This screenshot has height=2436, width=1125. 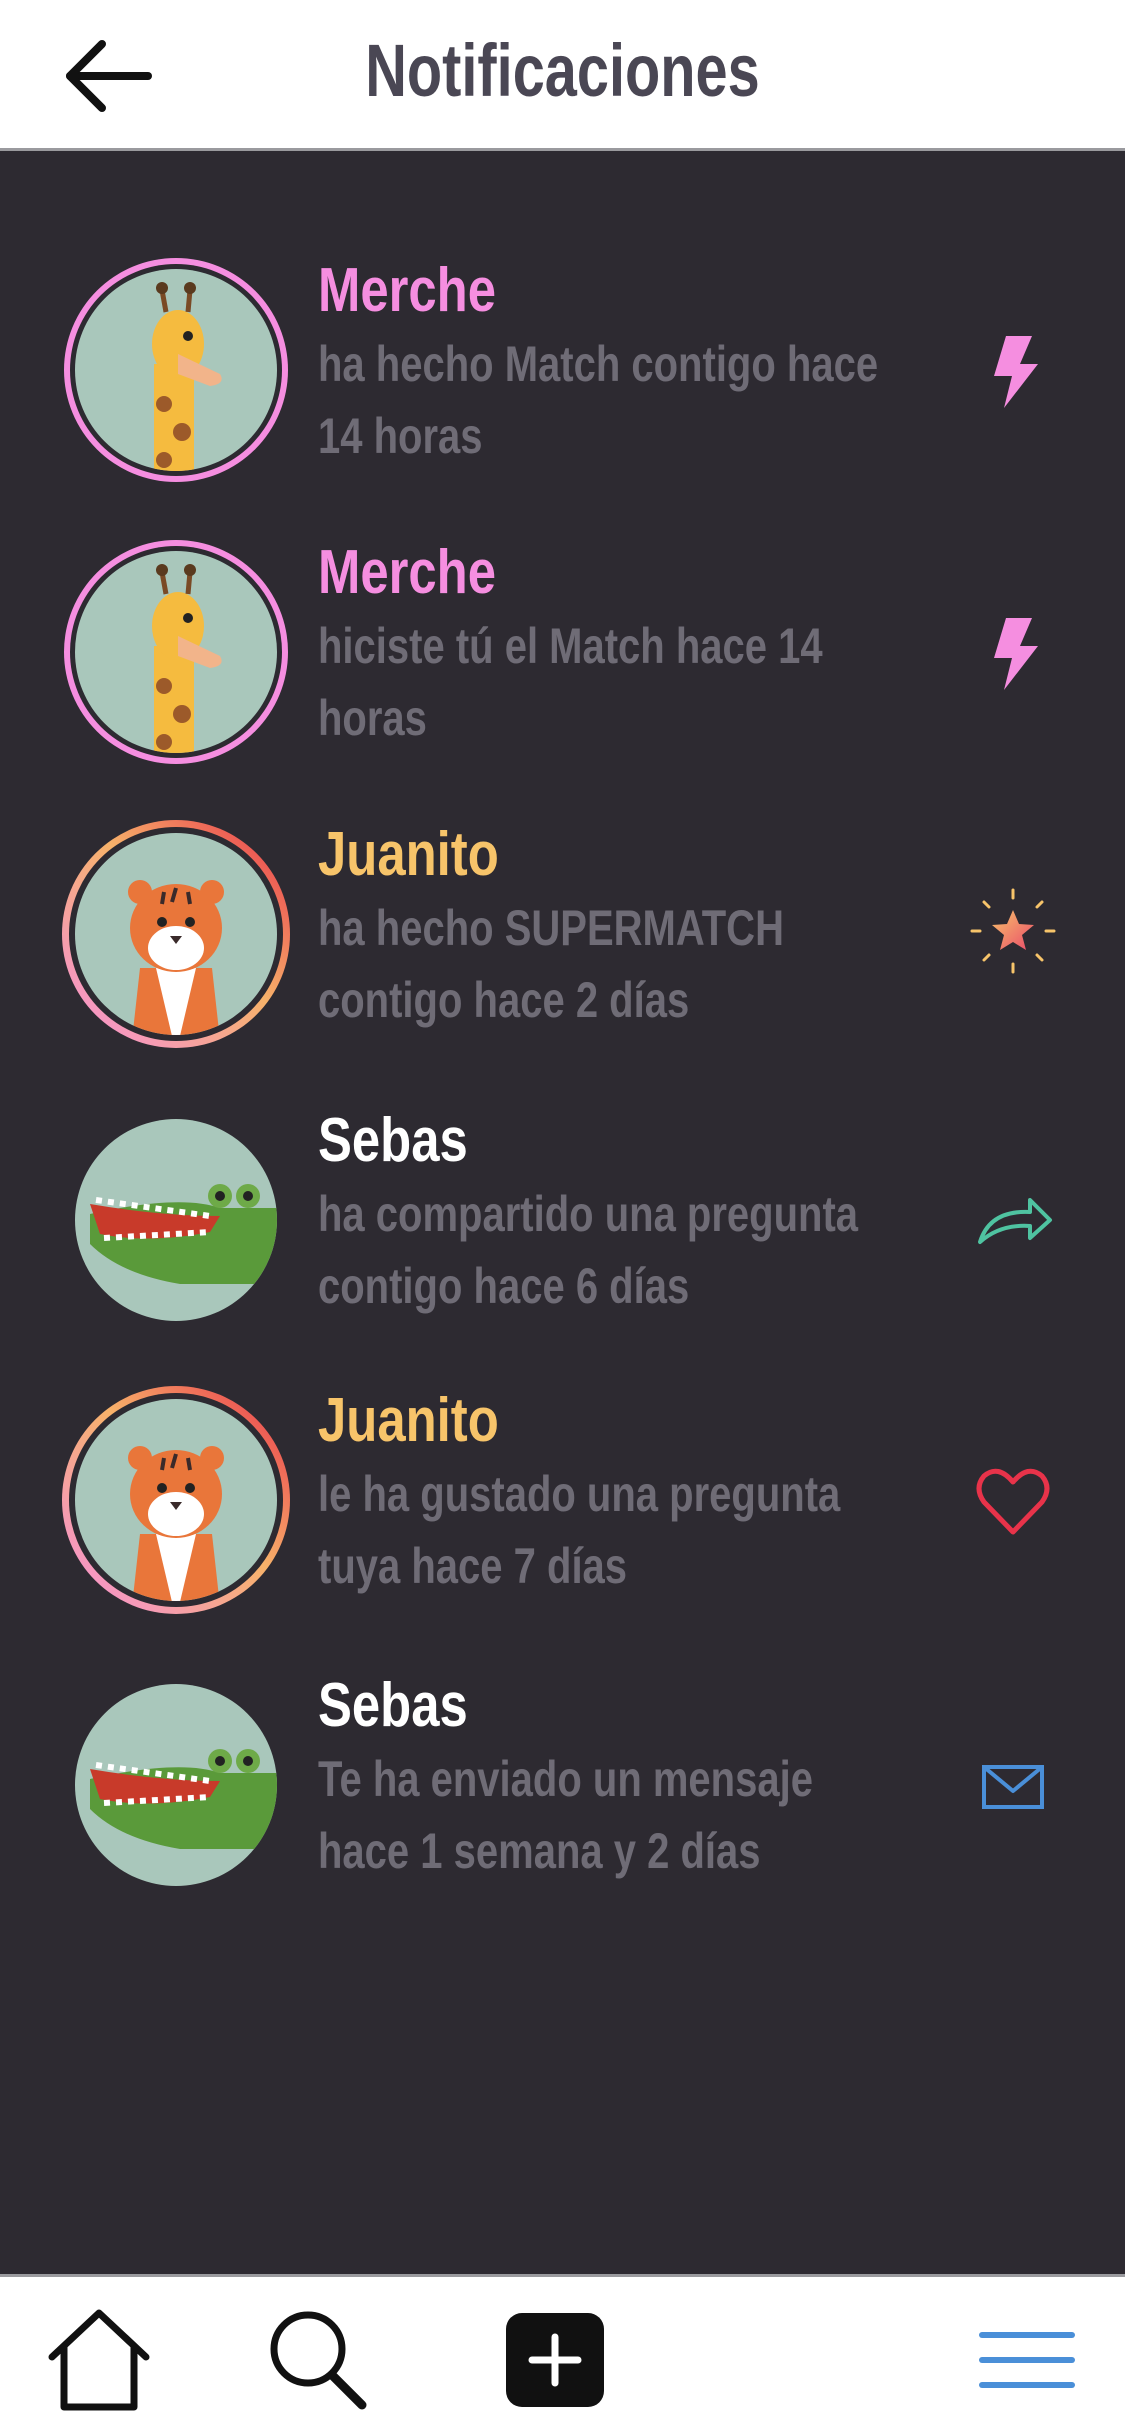 What do you see at coordinates (1013, 1786) in the screenshot?
I see `mail-icon` at bounding box center [1013, 1786].